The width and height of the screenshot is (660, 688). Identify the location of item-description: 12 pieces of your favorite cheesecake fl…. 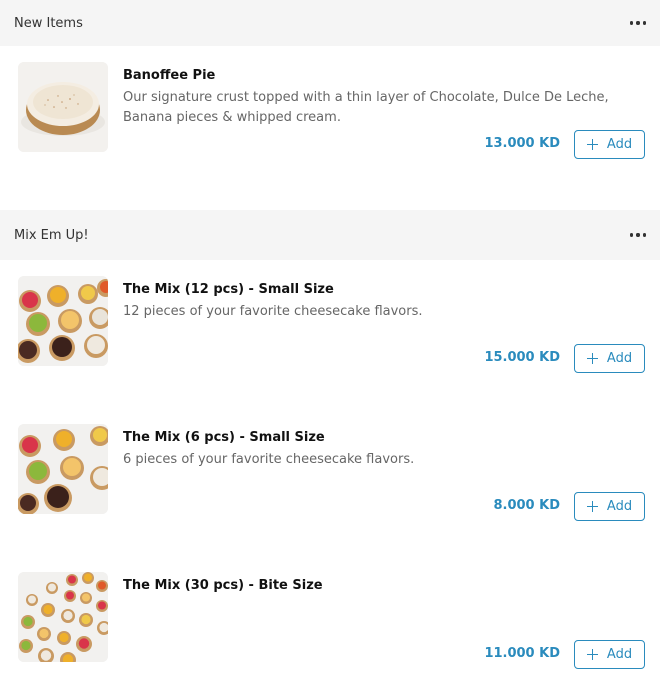
(273, 311).